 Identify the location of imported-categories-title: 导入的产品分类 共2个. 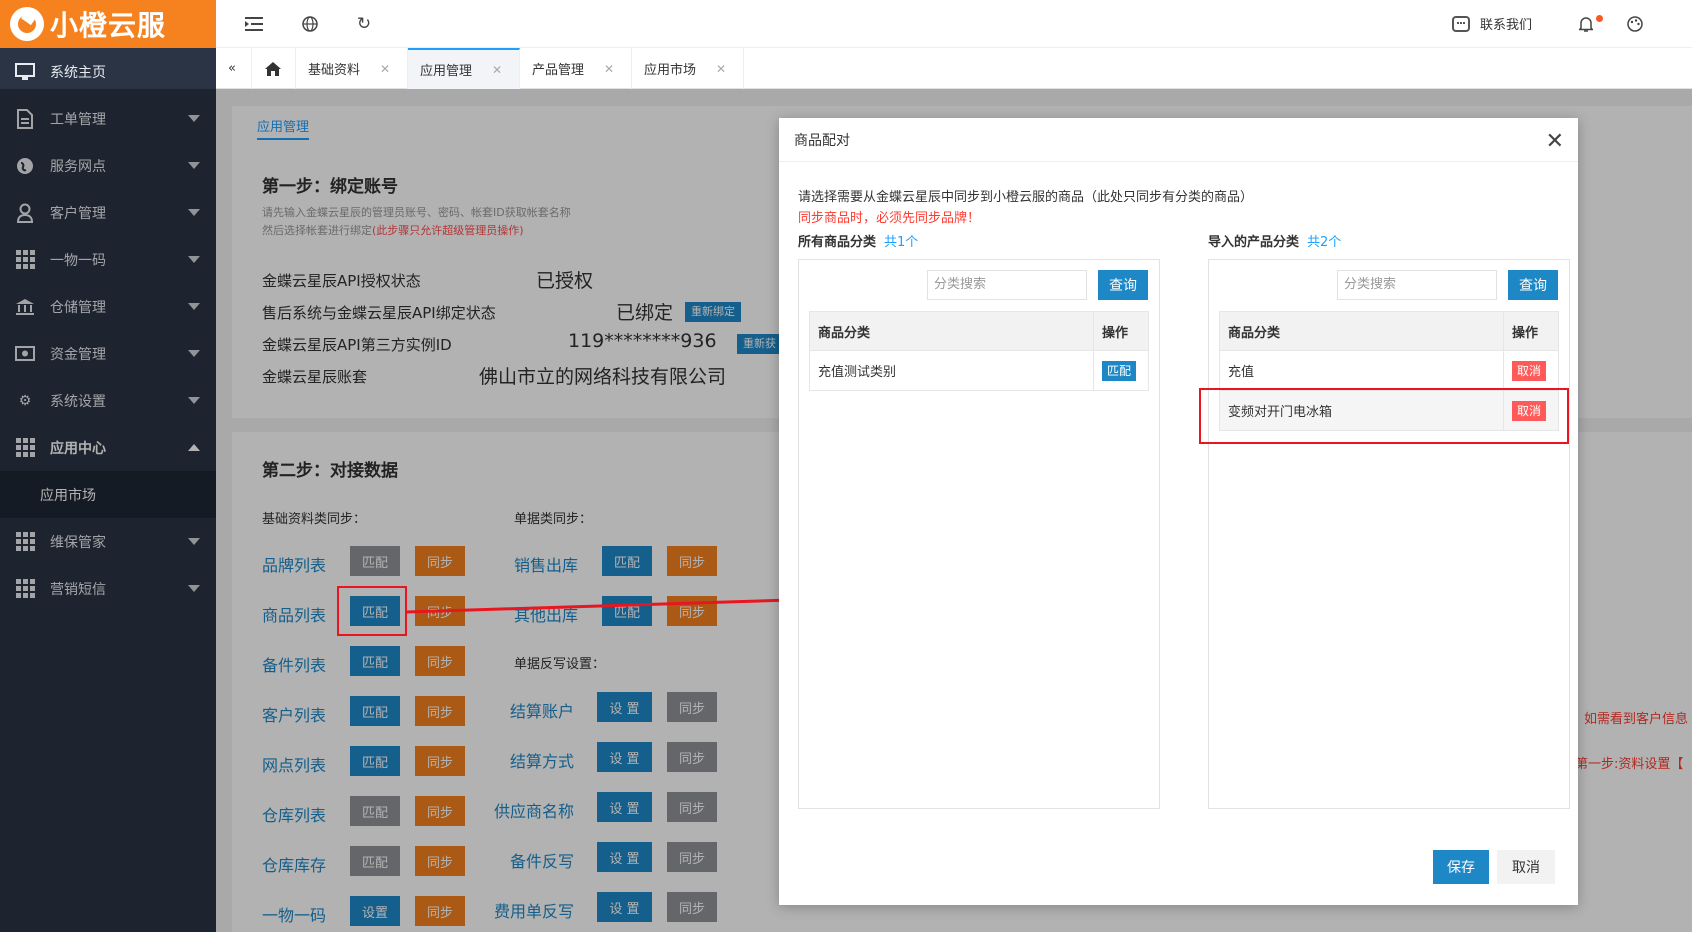
(1274, 240).